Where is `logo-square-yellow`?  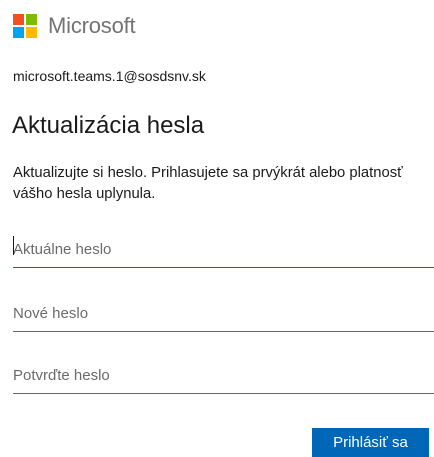
logo-square-yellow is located at coordinates (31, 32).